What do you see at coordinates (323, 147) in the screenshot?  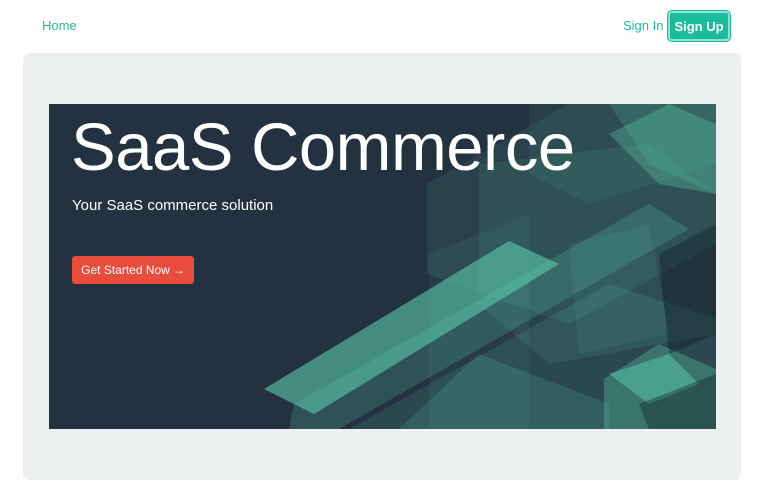 I see `hero-title: SaaS Commerce` at bounding box center [323, 147].